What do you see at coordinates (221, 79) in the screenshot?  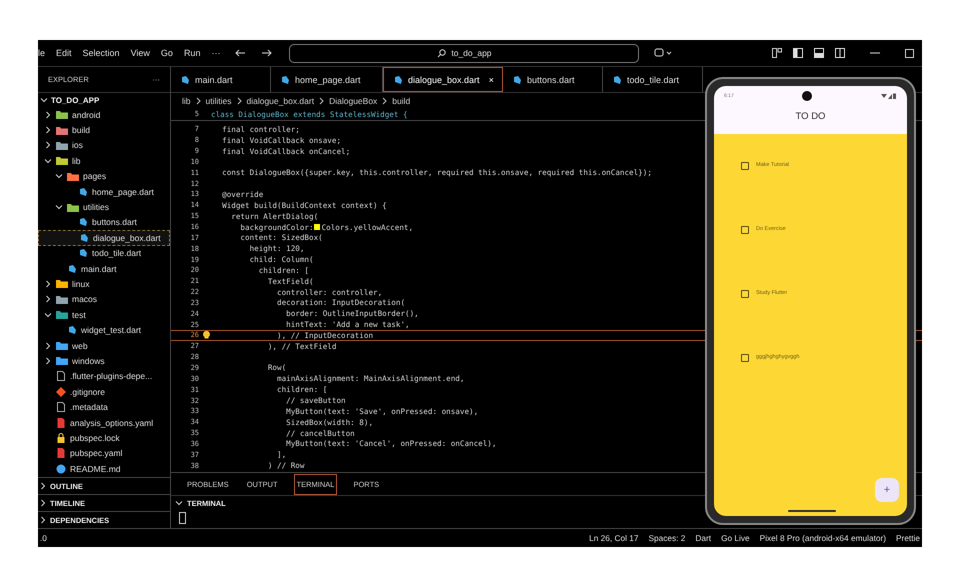 I see `editor-tab: main.dart` at bounding box center [221, 79].